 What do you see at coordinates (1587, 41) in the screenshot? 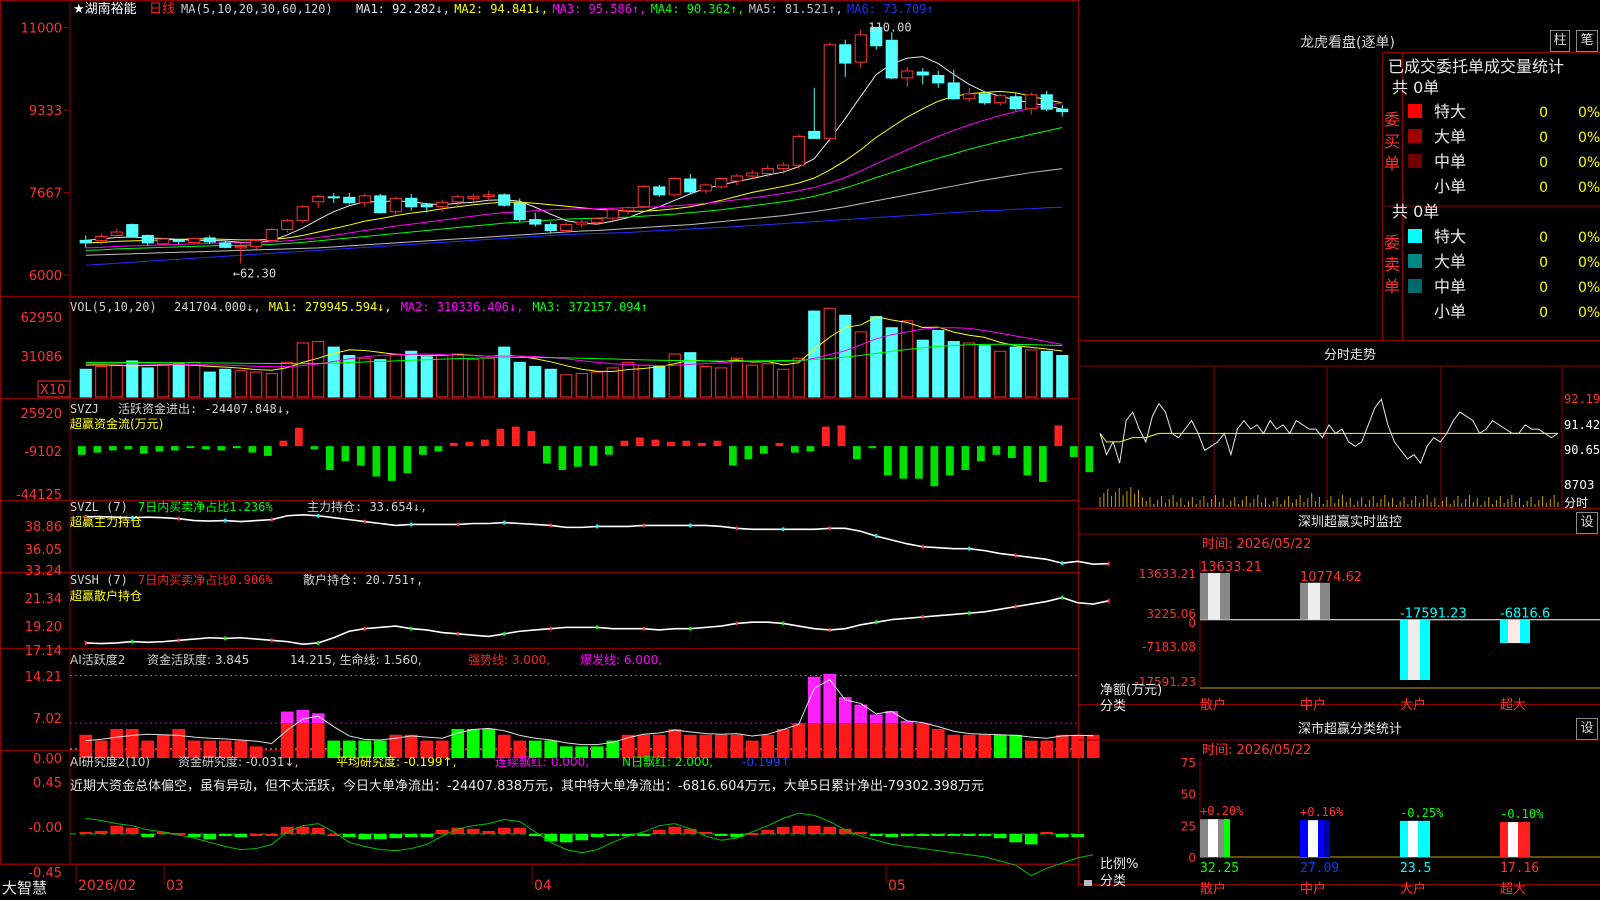
I see `pen-mode-button: 笔` at bounding box center [1587, 41].